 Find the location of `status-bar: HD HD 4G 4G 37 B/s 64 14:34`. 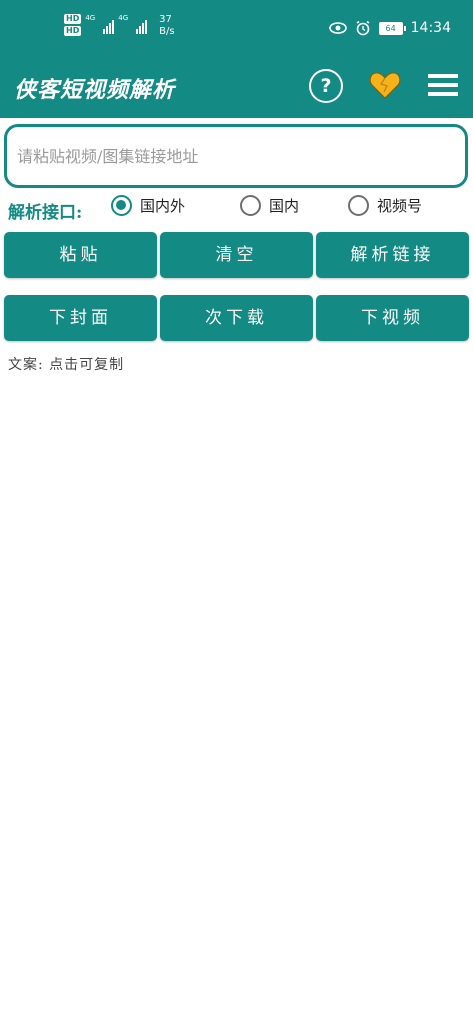

status-bar: HD HD 4G 4G 37 B/s 64 14:34 is located at coordinates (236, 30).